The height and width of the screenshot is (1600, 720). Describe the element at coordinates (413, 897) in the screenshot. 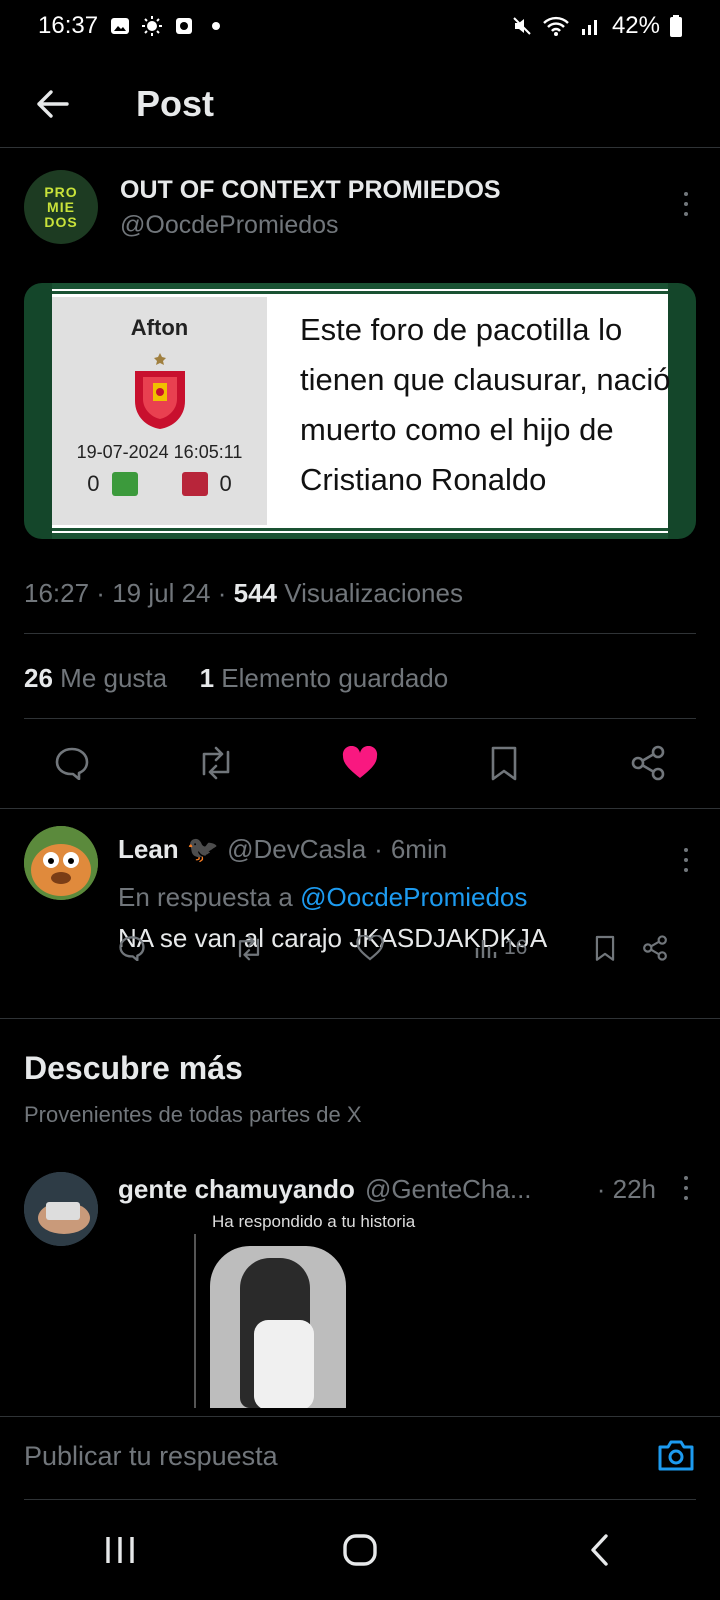

I see `in-reply-to-link: @OocdePromiedos` at that location.